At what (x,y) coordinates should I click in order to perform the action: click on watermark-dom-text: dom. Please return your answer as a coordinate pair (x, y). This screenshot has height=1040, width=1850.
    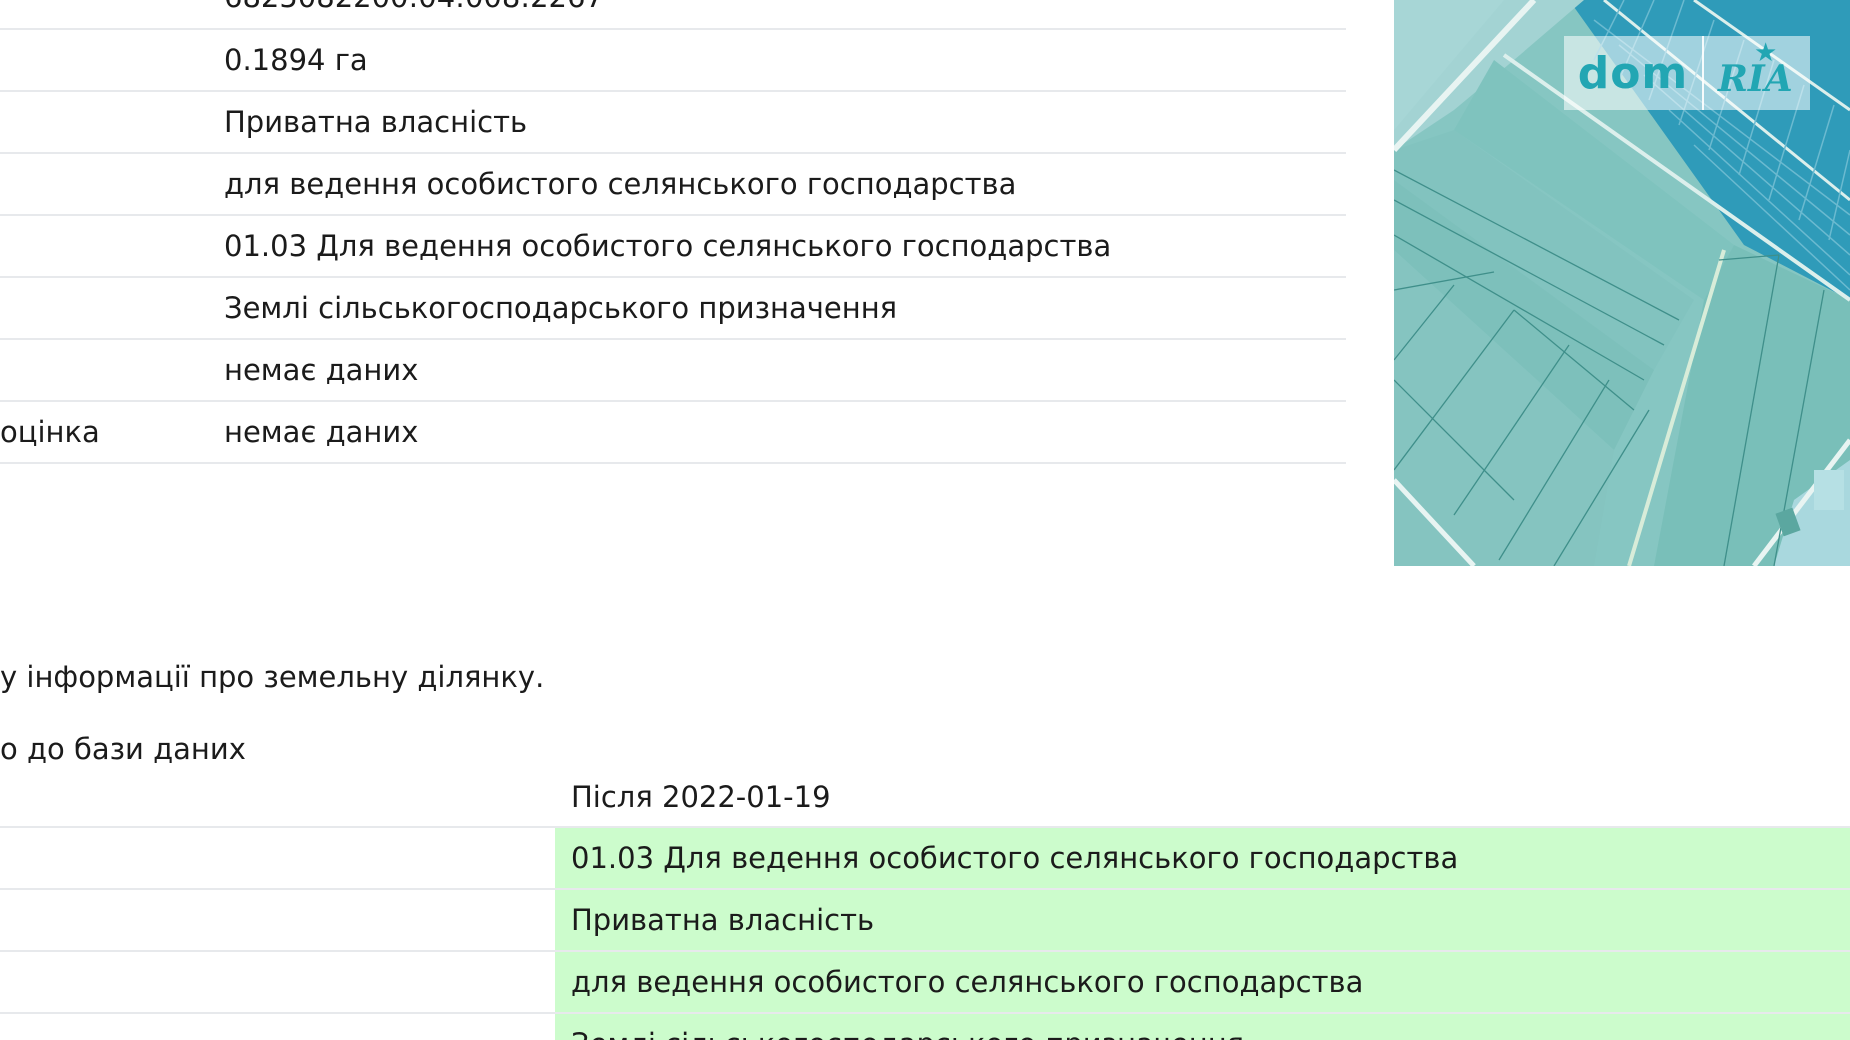
    Looking at the image, I should click on (1633, 73).